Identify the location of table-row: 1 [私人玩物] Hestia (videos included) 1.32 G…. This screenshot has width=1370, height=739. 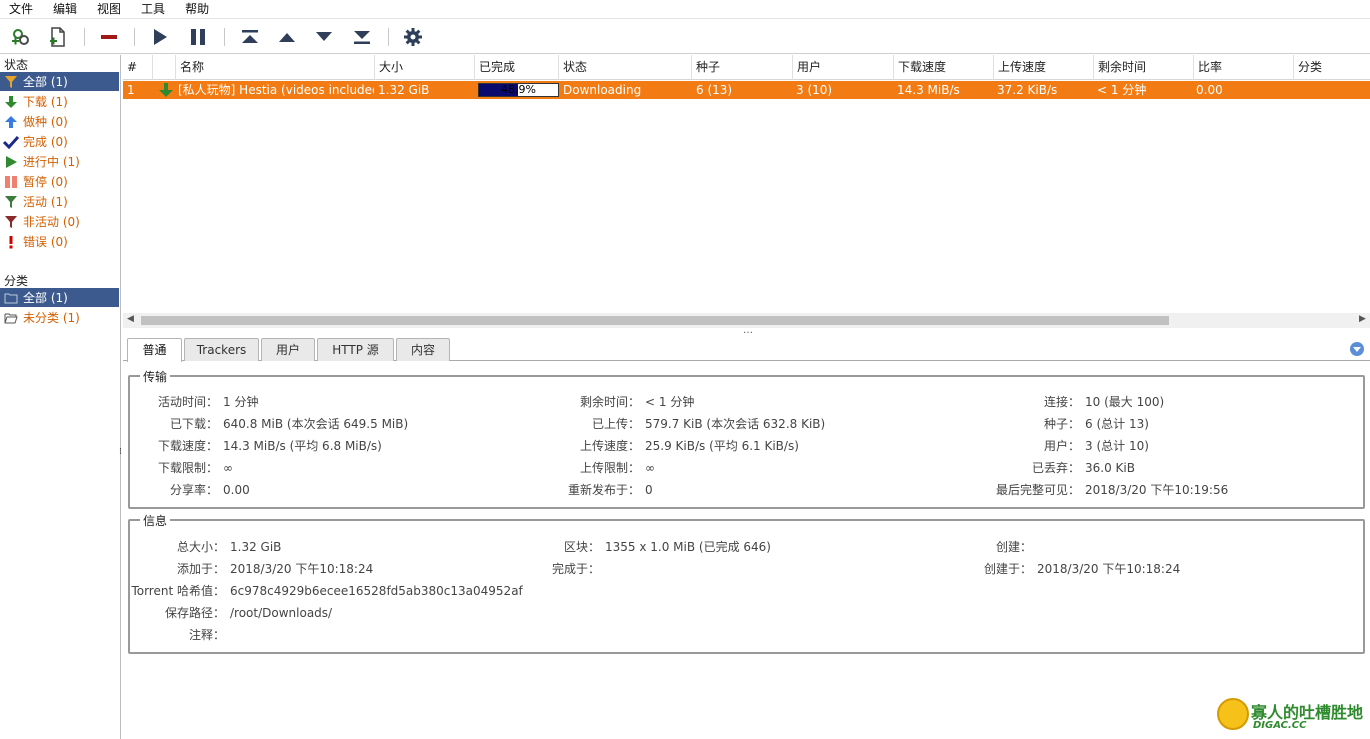
(746, 90).